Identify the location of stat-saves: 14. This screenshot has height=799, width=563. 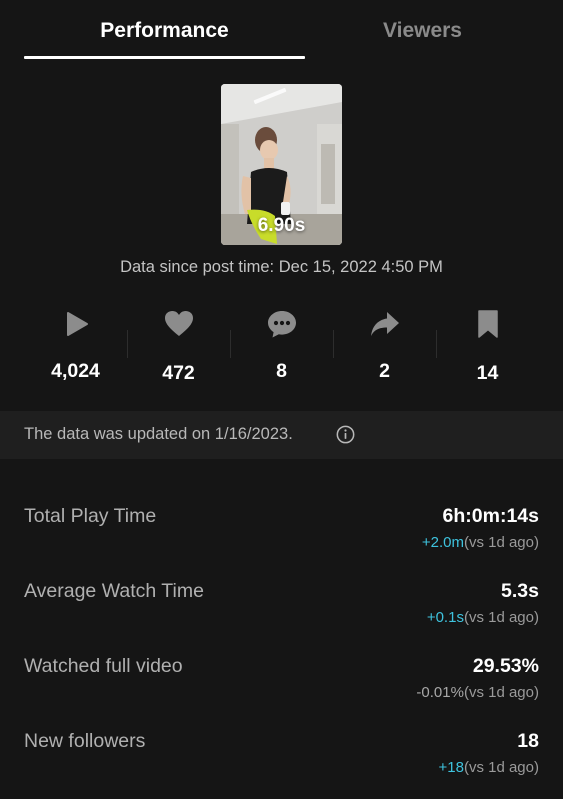
(487, 347).